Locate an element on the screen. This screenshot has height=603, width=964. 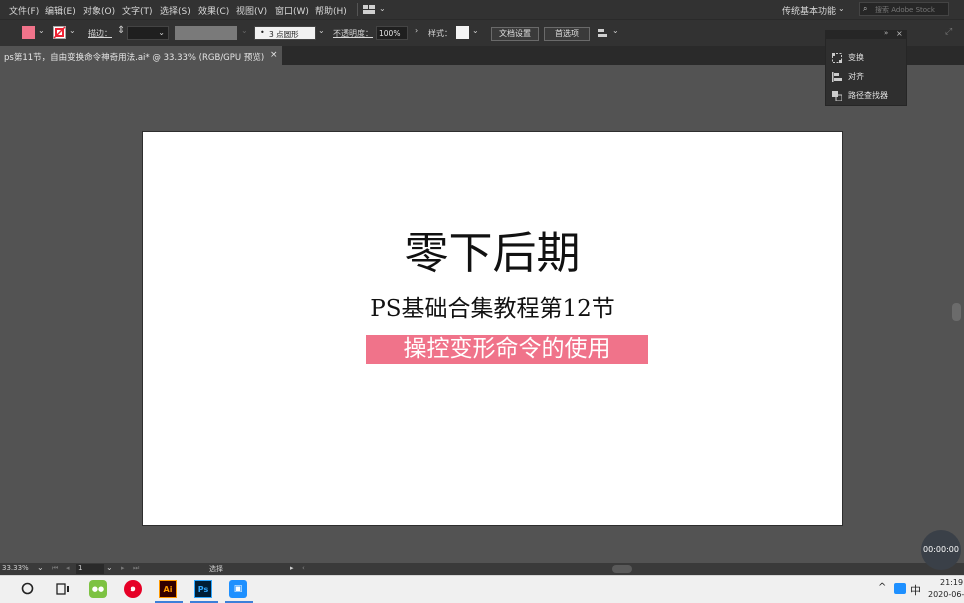
brush-label: 3 点圆形 is located at coordinates (284, 34).